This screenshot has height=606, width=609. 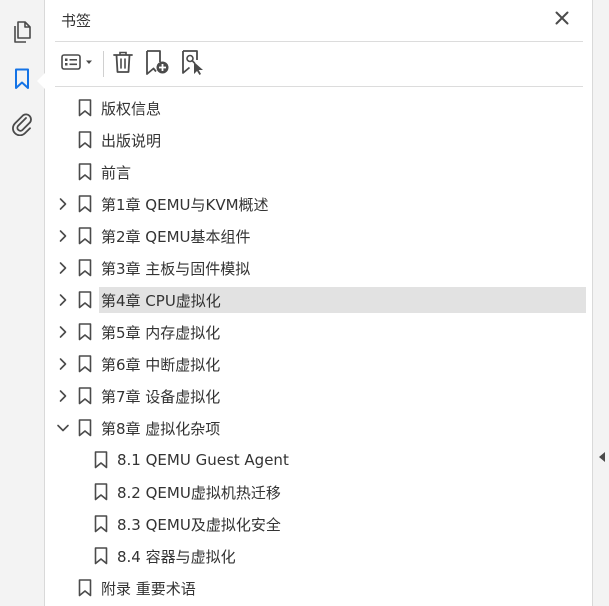 I want to click on bookmark-row: 第4章 CPU虚拟化, so click(x=318, y=300).